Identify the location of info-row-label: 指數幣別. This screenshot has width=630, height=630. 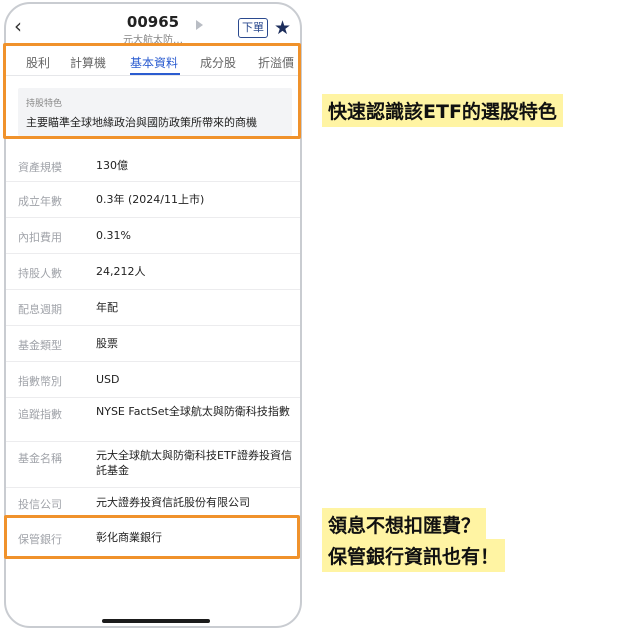
(40, 381).